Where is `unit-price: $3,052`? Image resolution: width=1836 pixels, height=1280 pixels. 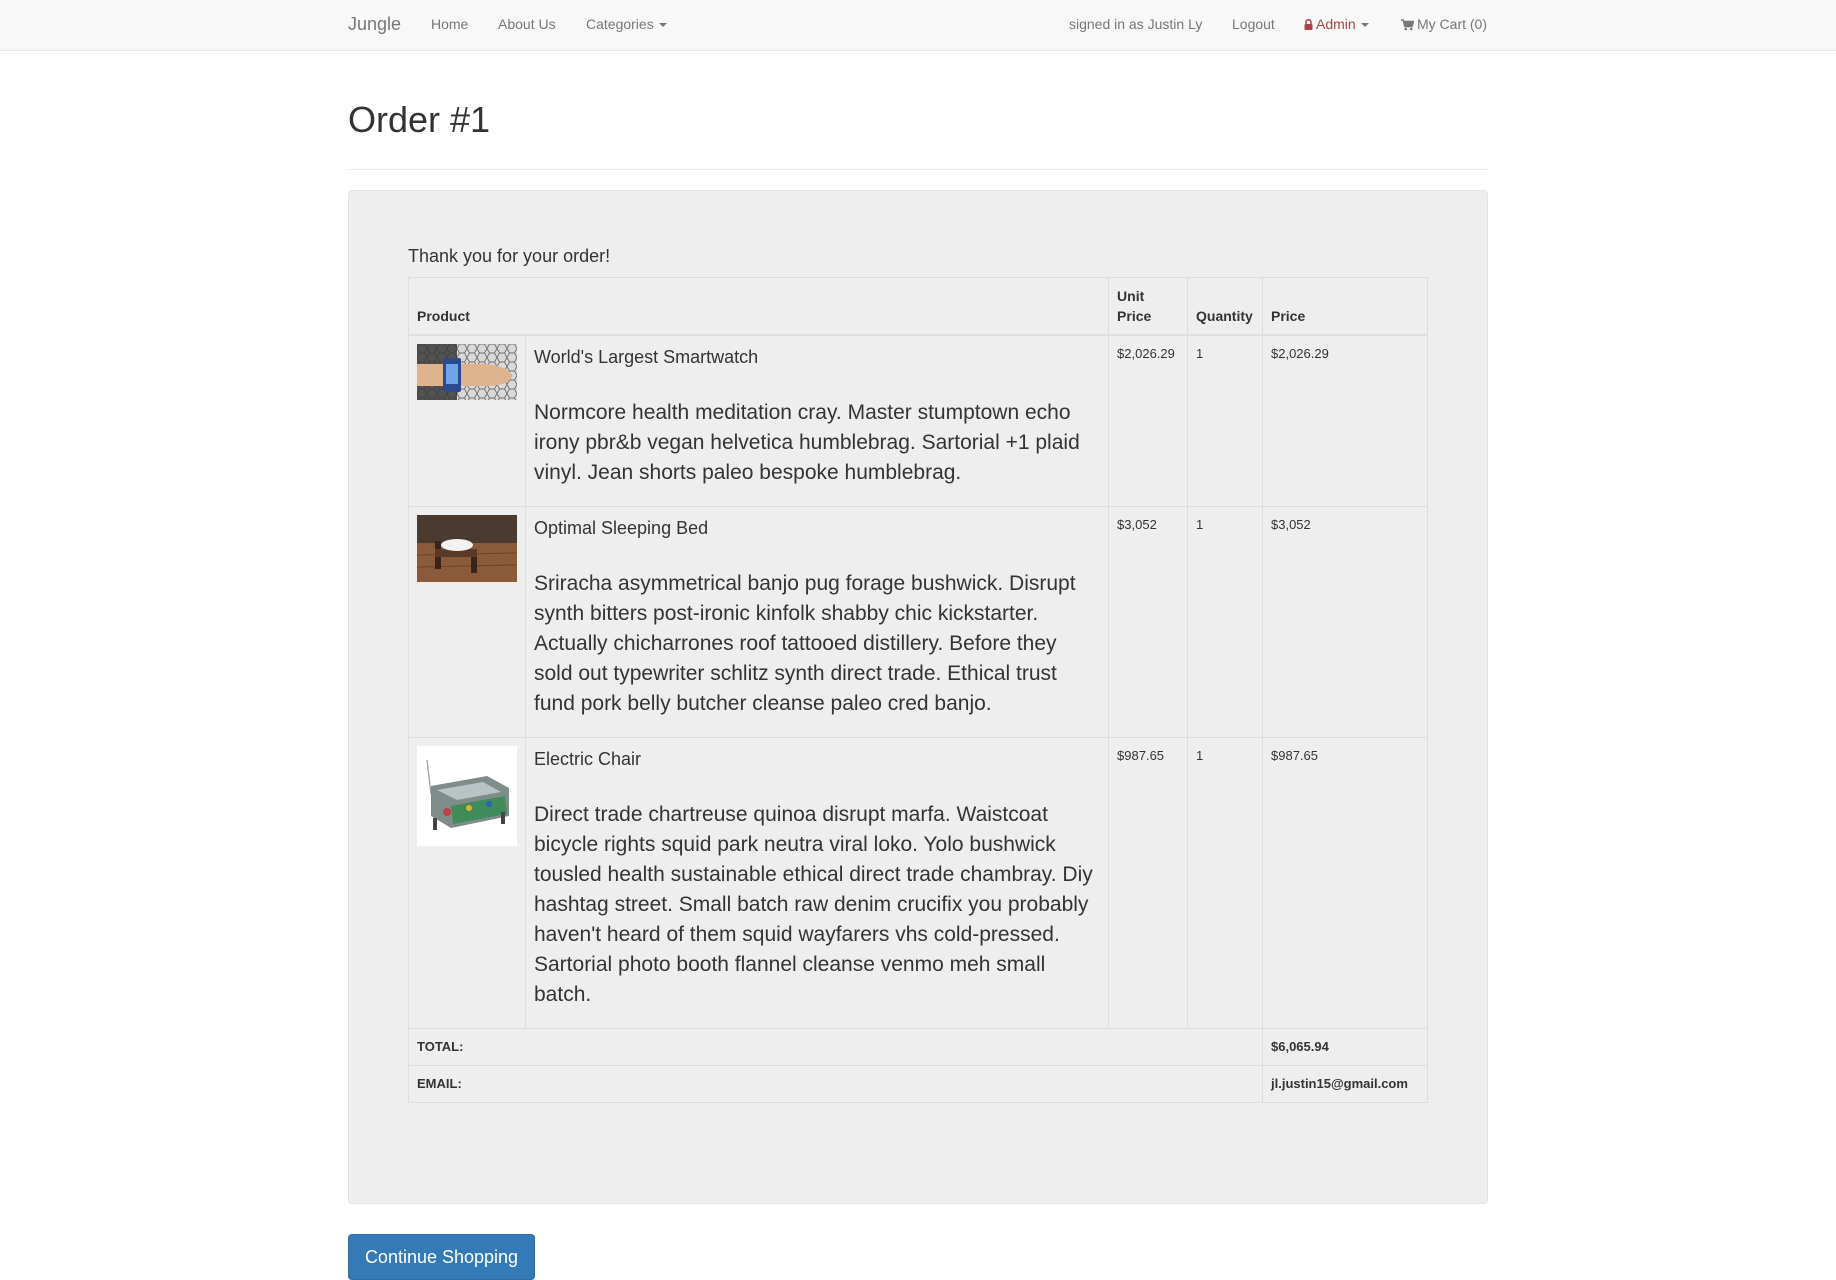 unit-price: $3,052 is located at coordinates (1148, 622).